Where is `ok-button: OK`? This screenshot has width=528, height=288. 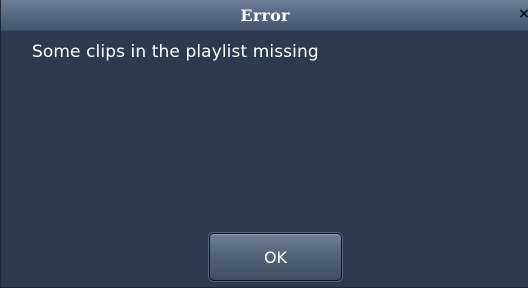 ok-button: OK is located at coordinates (275, 257).